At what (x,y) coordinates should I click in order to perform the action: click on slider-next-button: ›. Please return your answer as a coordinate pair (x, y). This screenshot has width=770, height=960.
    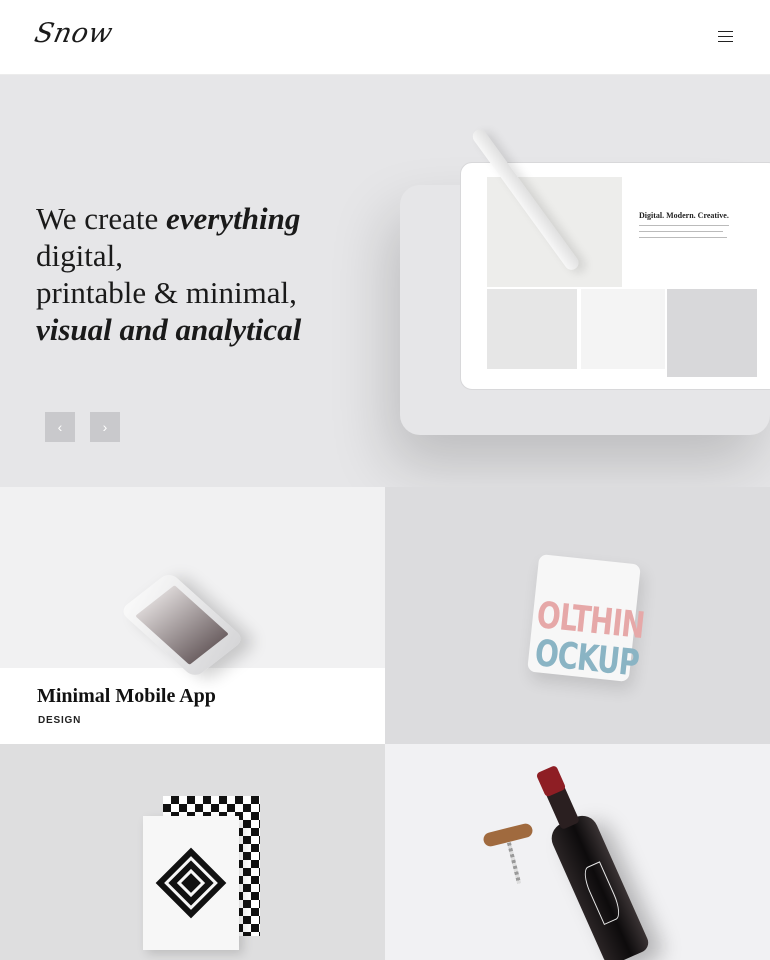
    Looking at the image, I should click on (105, 427).